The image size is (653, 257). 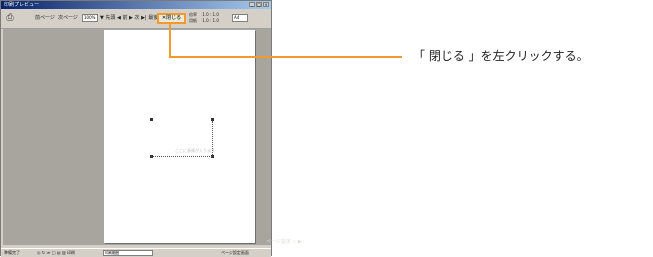 What do you see at coordinates (129, 18) in the screenshot?
I see `page-navigation: ▼ 先頭 ◀ 前 ▶ 次 ▶| 最後` at bounding box center [129, 18].